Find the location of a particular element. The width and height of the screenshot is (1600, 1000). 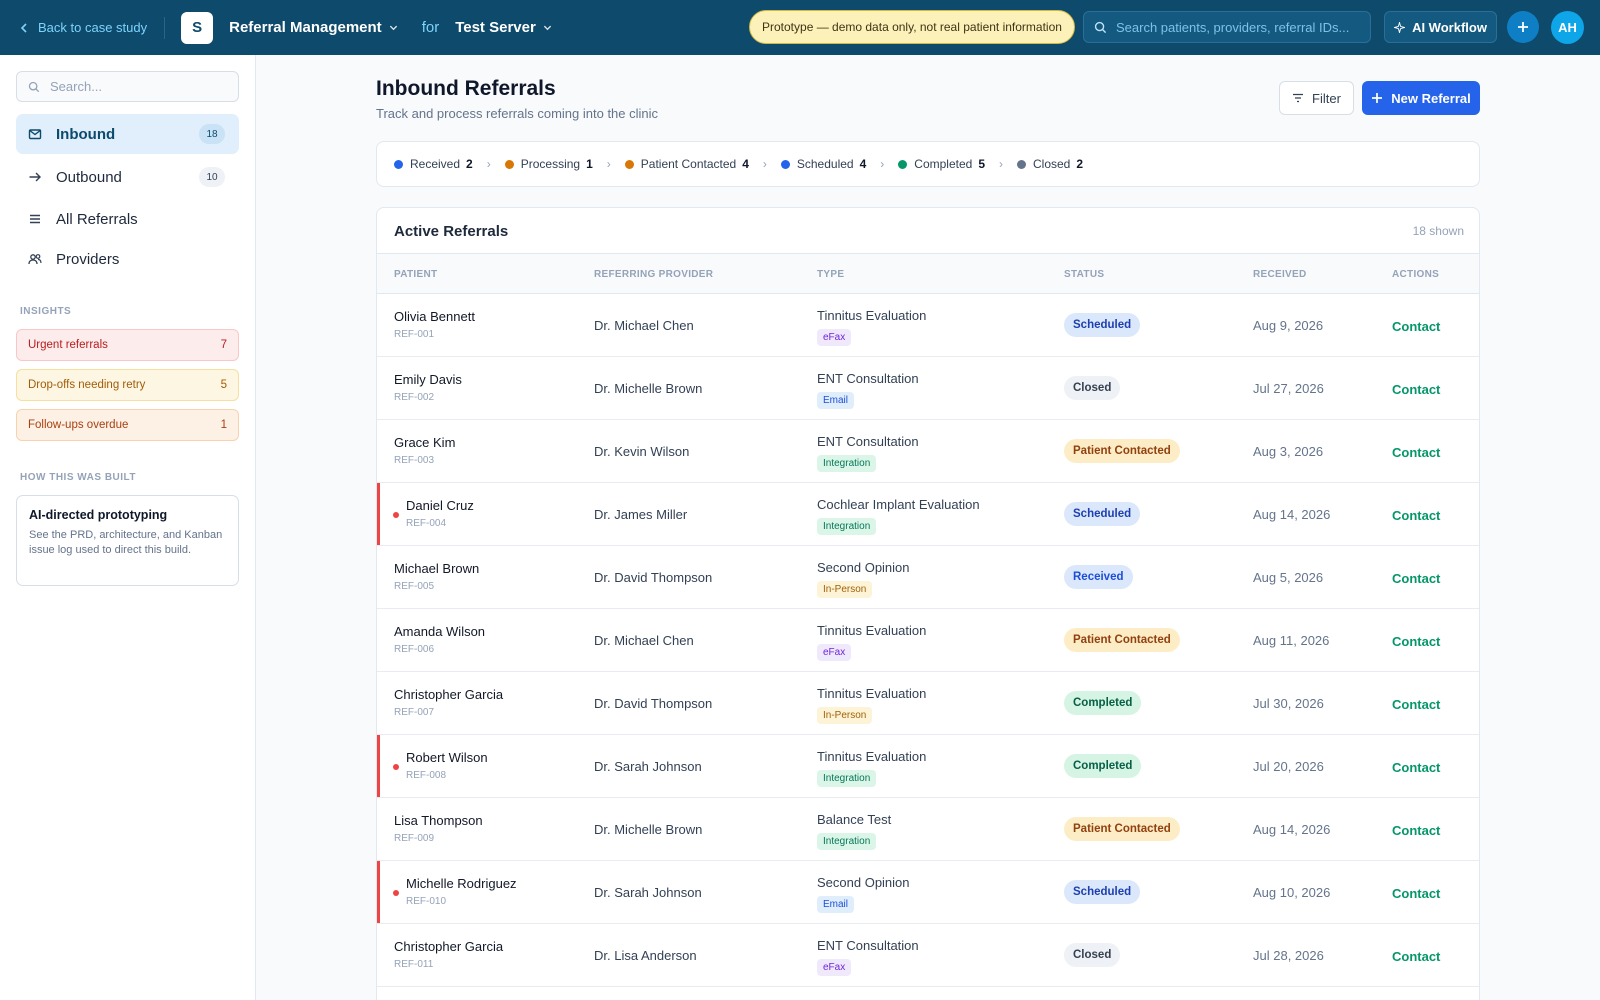

patient-cell: Christopher Garcia REF-011 is located at coordinates (448, 954).